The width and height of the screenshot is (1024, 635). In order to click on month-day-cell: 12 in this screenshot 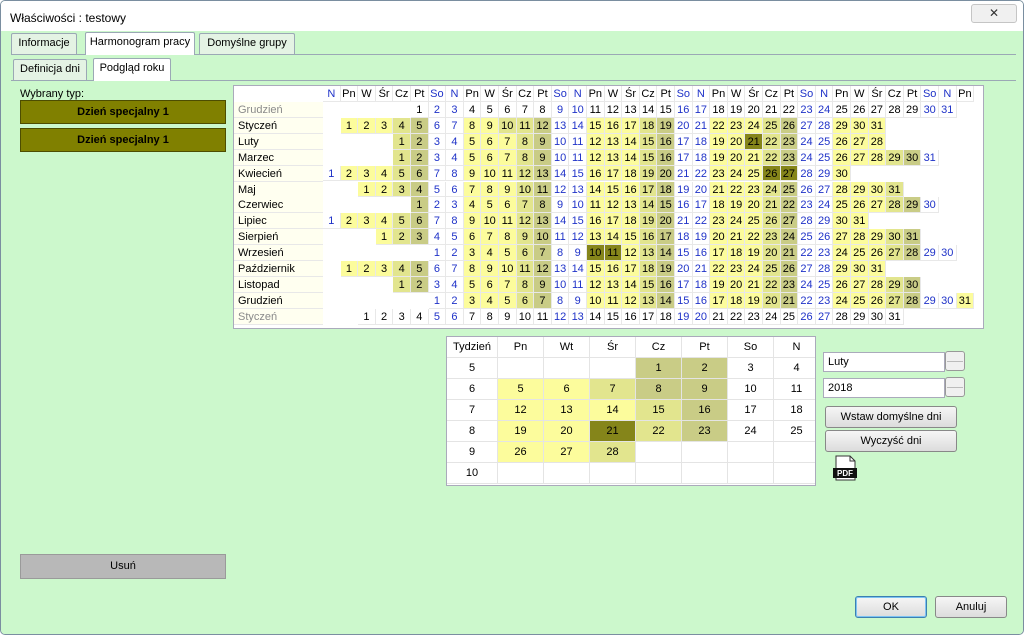, I will do `click(521, 410)`.